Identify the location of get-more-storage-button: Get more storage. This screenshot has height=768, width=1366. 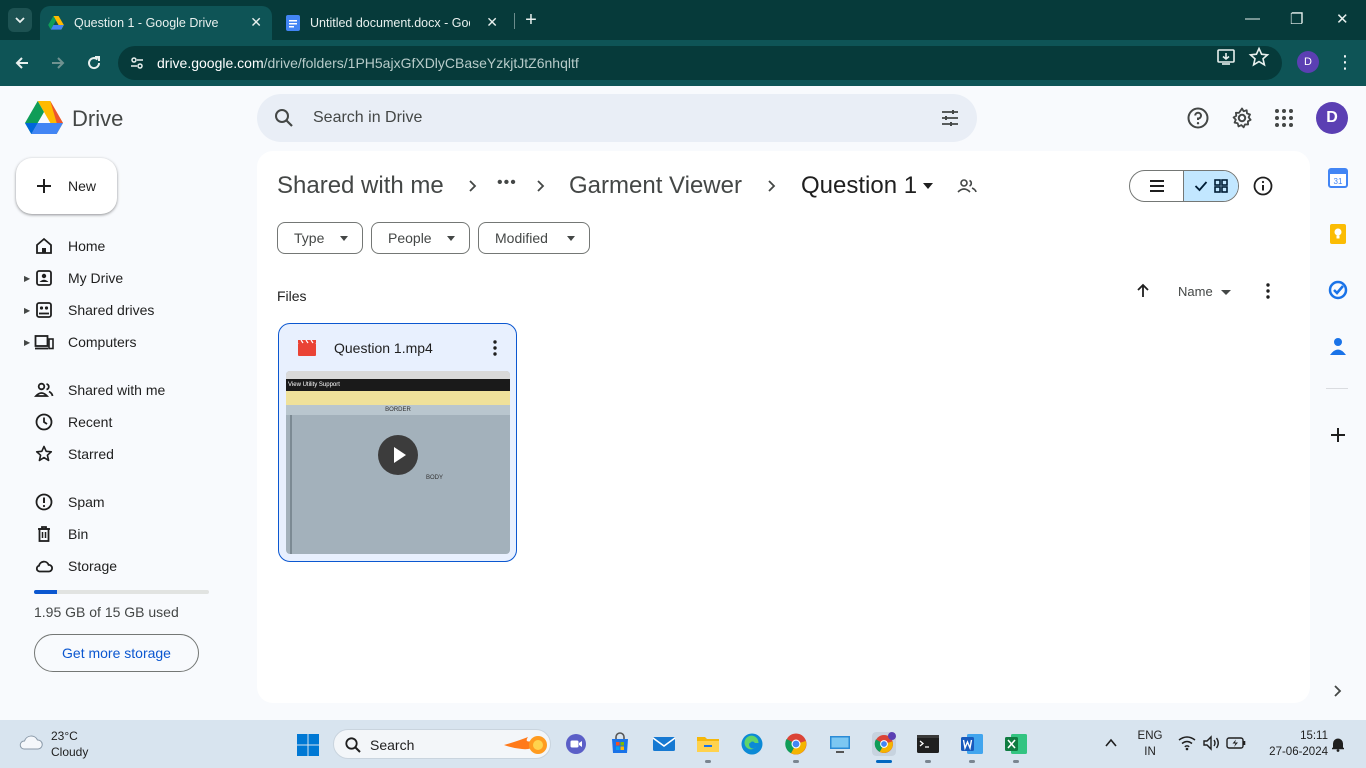
(116, 653).